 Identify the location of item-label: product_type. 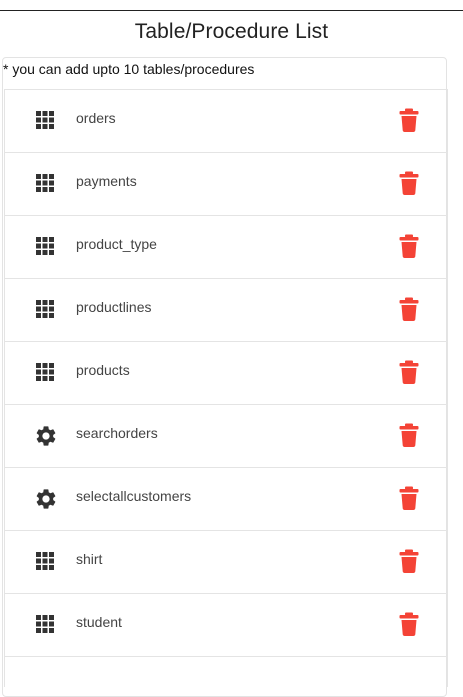
(116, 244).